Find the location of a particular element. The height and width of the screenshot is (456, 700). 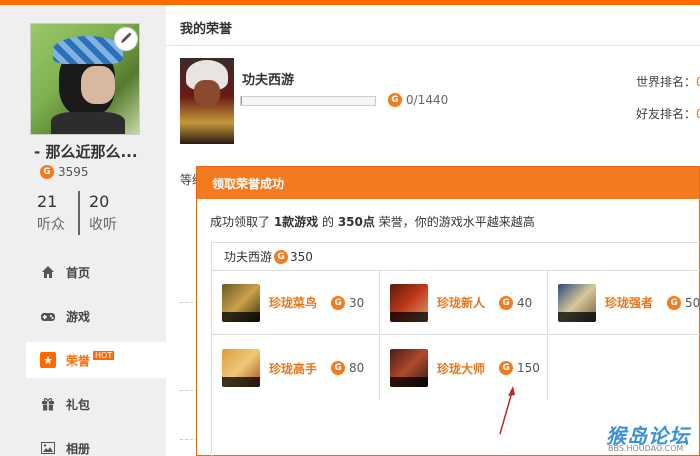

coins-value: 3595 is located at coordinates (73, 172).